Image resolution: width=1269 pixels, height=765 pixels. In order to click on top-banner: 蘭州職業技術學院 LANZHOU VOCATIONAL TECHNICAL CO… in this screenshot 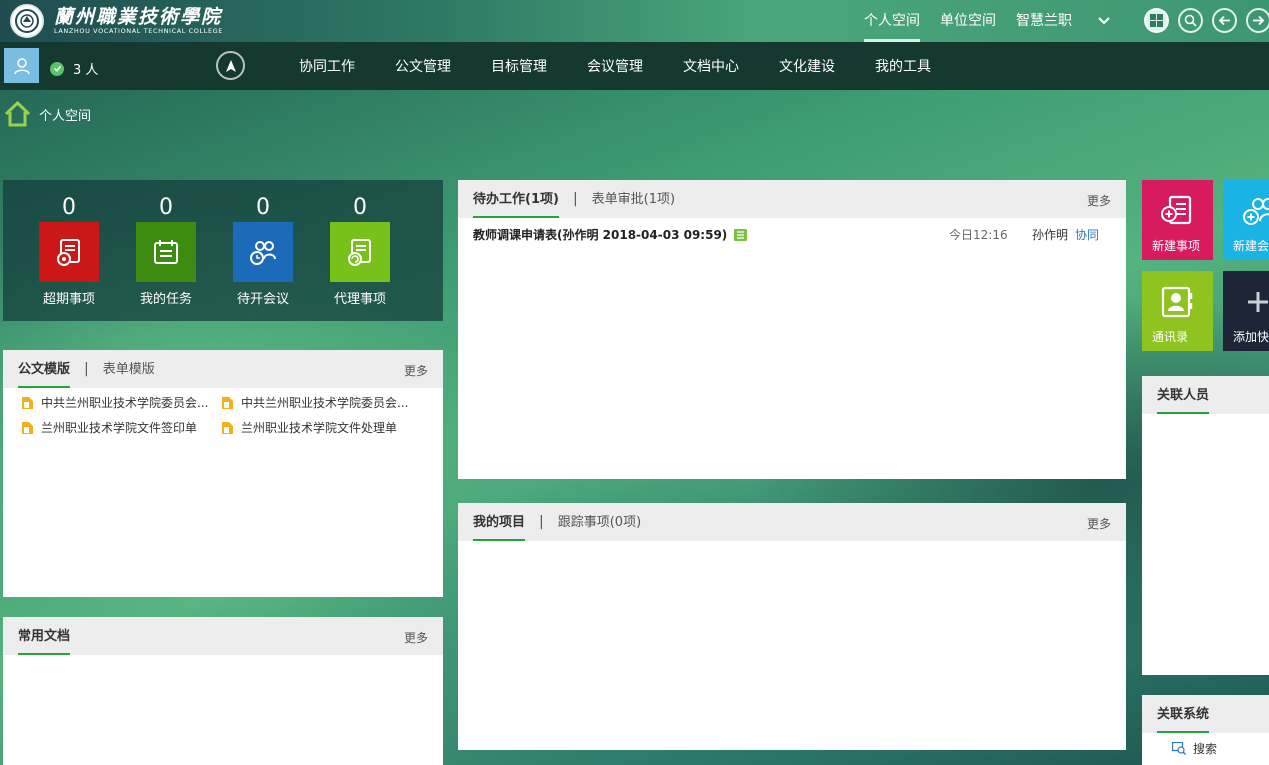, I will do `click(634, 21)`.